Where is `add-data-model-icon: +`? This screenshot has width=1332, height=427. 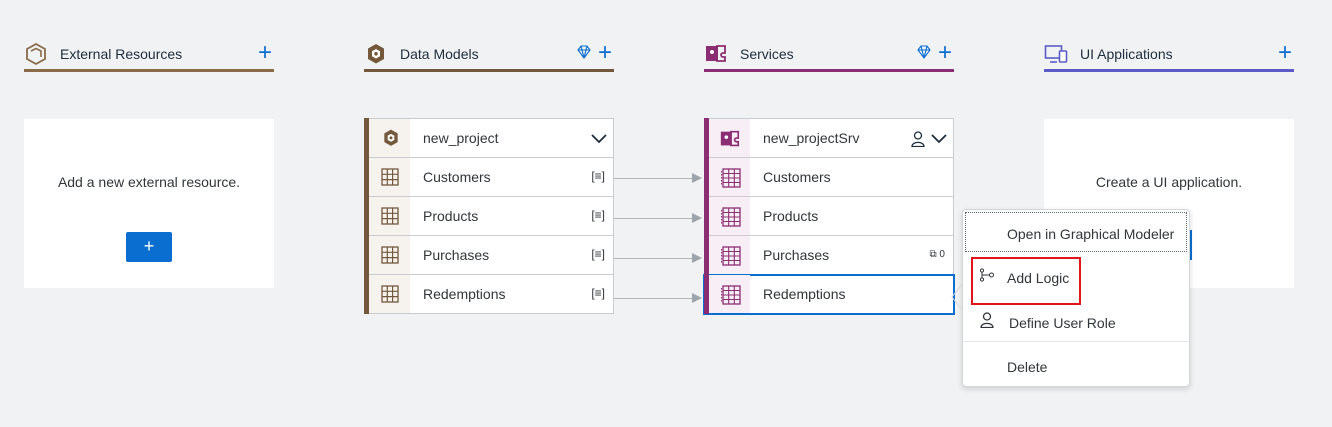
add-data-model-icon: + is located at coordinates (605, 53).